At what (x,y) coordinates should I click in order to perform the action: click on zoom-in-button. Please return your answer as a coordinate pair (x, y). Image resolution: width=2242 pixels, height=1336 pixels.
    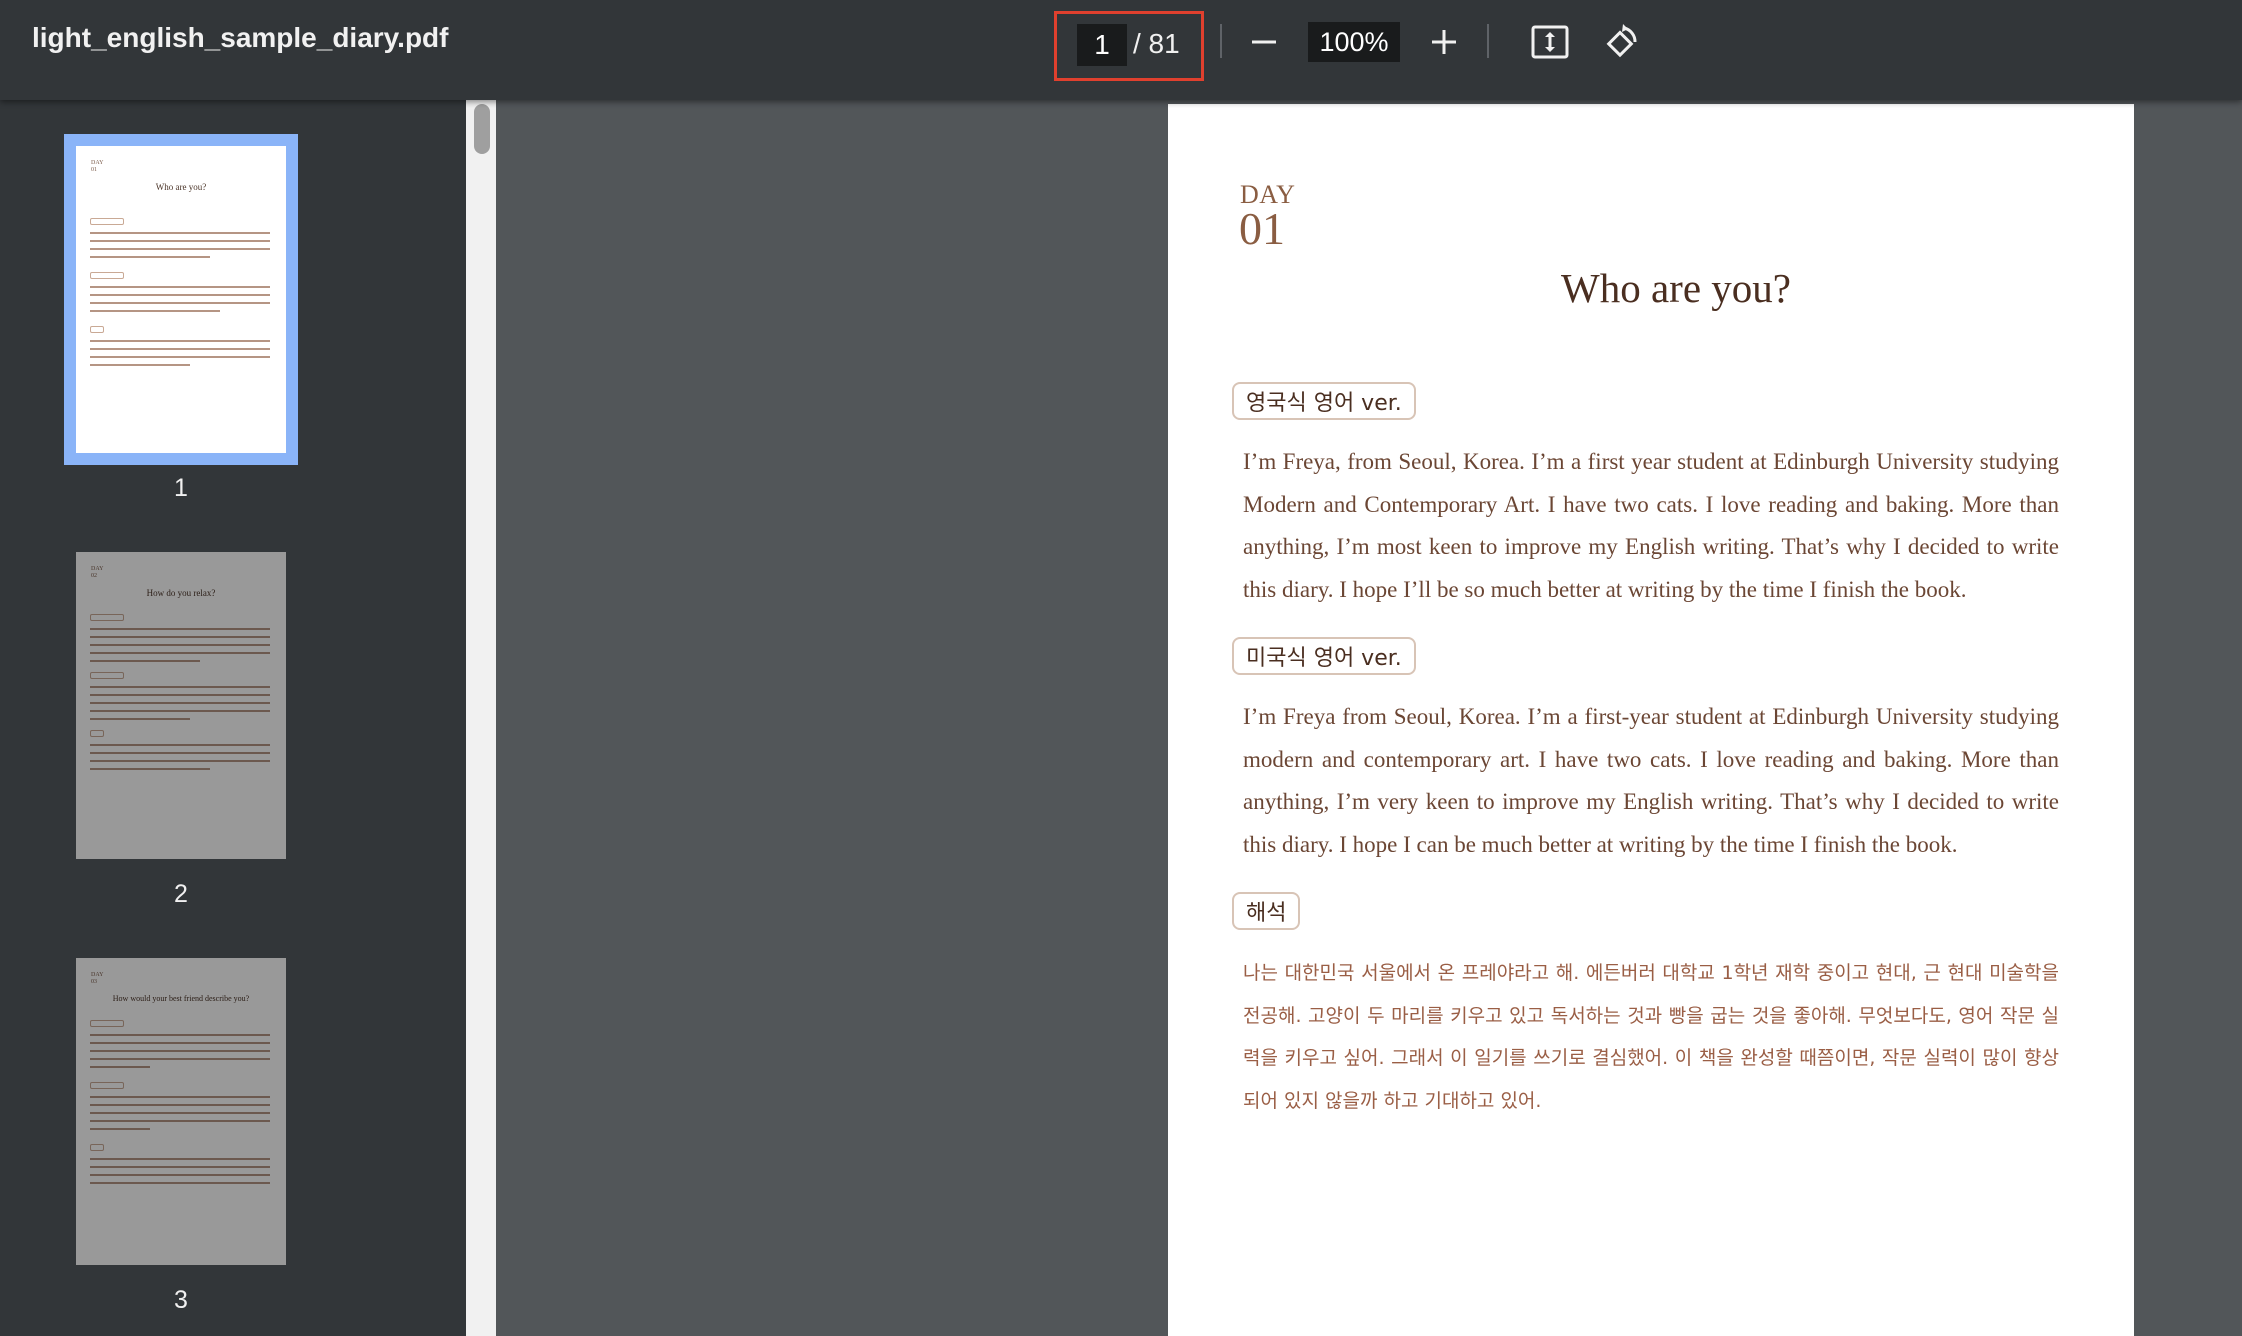
    Looking at the image, I should click on (1444, 42).